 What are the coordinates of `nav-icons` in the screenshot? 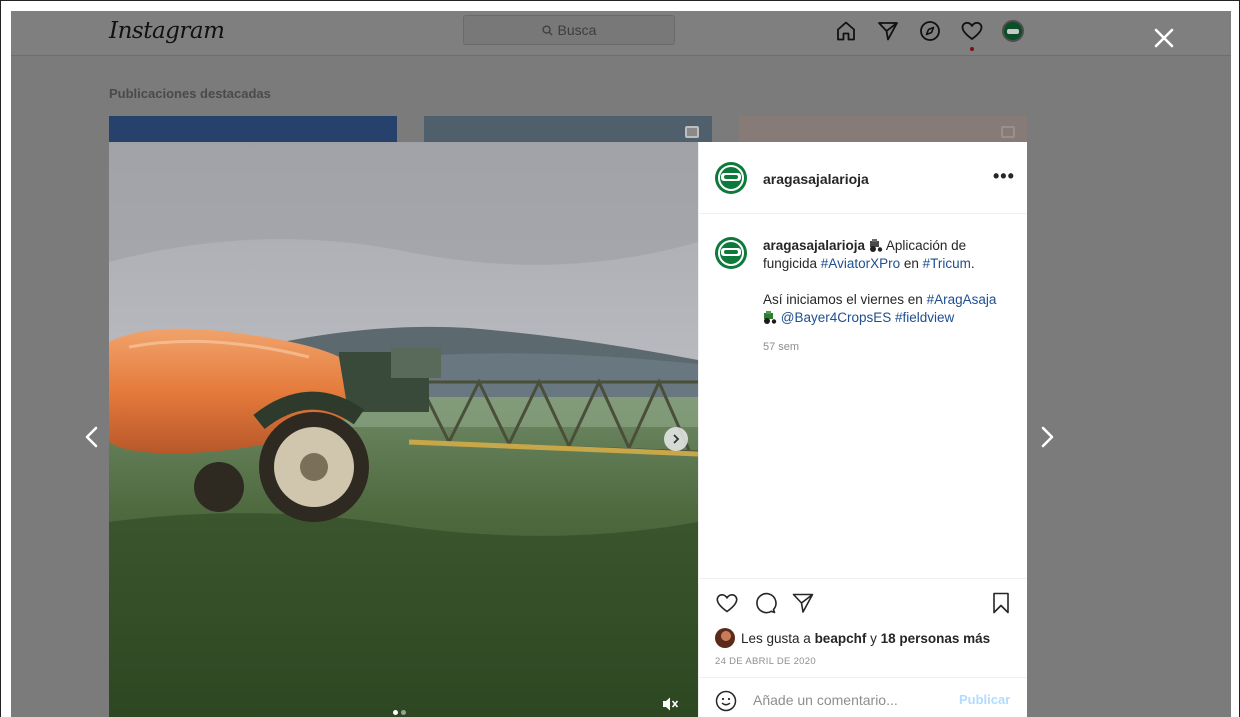 It's located at (929, 35).